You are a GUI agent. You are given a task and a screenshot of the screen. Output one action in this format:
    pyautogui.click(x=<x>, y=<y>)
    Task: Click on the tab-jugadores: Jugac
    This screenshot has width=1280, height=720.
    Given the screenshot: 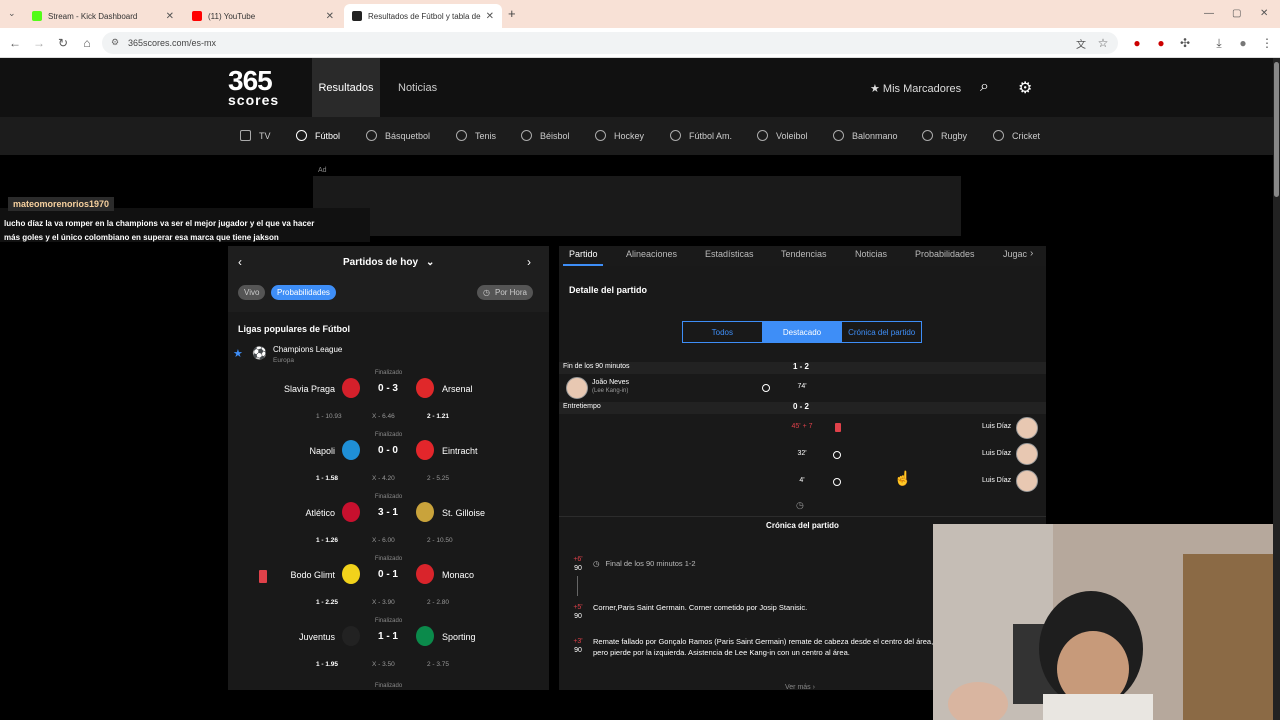 What is the action you would take?
    pyautogui.click(x=1015, y=254)
    